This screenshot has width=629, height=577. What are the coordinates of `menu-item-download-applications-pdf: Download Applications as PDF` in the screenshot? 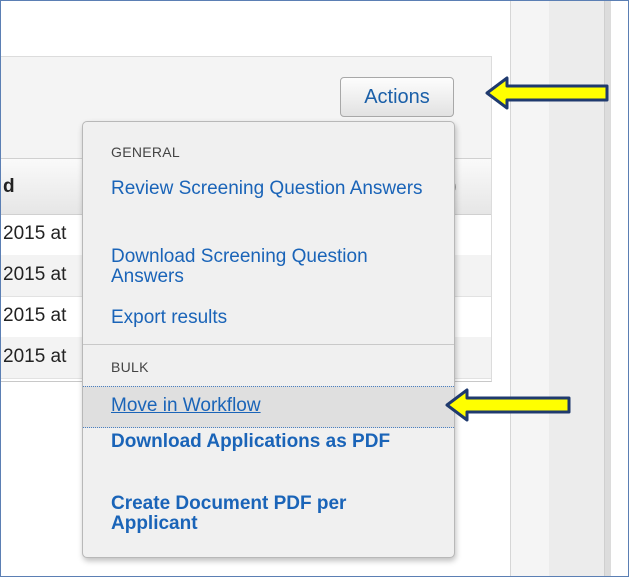 It's located at (271, 442).